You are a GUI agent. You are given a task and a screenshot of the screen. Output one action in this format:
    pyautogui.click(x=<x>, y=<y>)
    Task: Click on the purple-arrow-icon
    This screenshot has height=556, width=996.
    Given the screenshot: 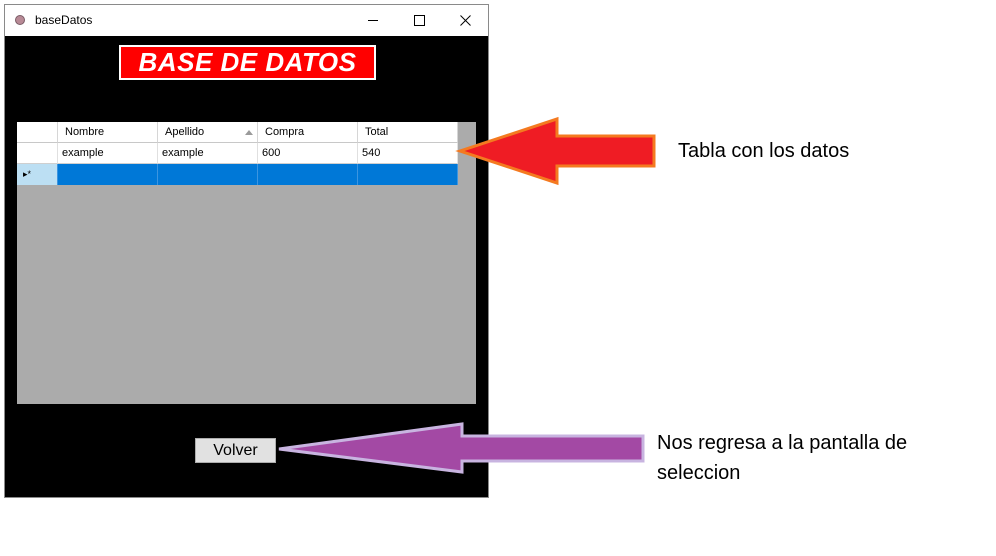 What is the action you would take?
    pyautogui.click(x=461, y=448)
    